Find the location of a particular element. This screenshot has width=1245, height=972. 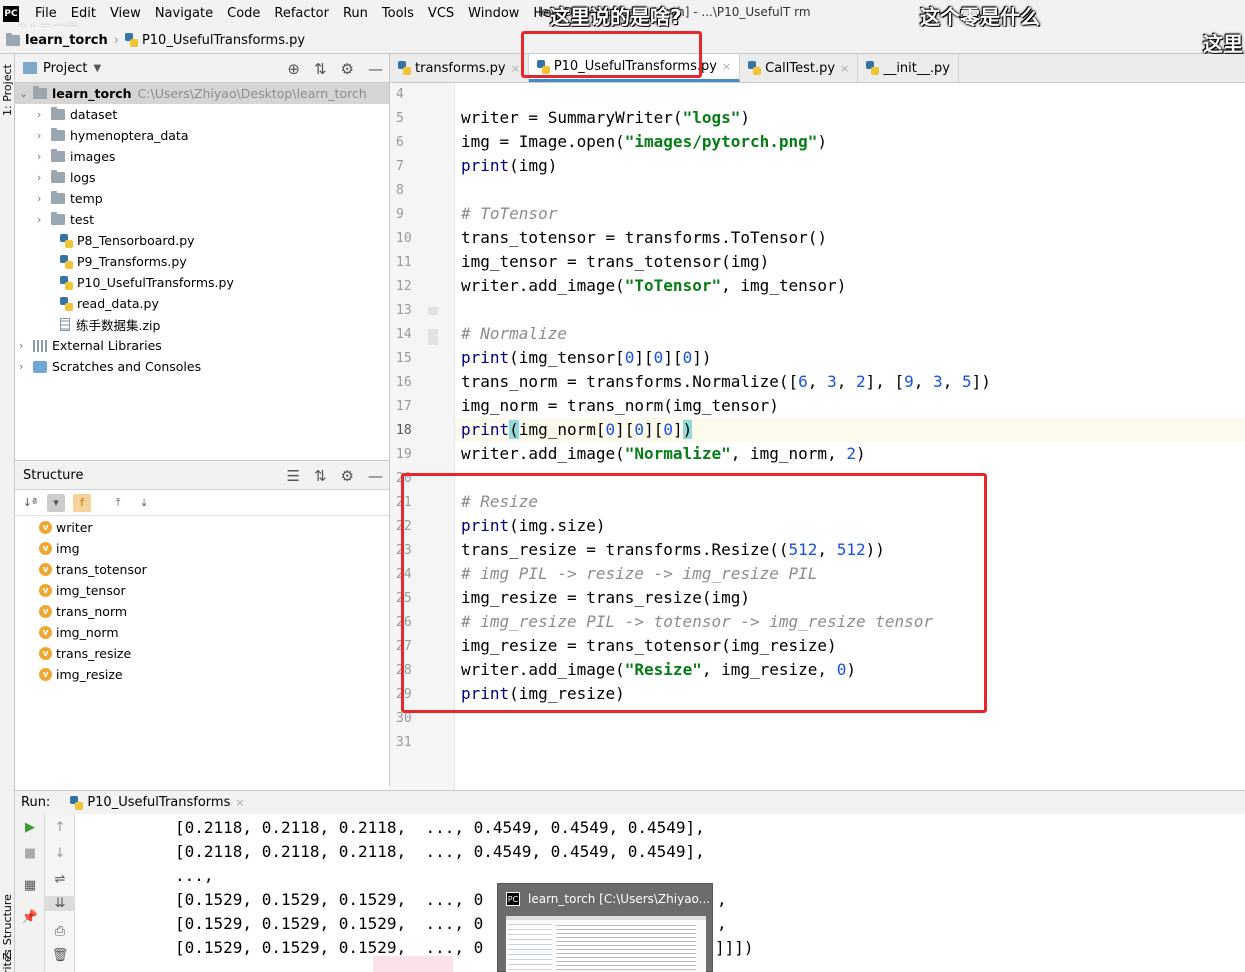

menu-window: Window is located at coordinates (493, 13).